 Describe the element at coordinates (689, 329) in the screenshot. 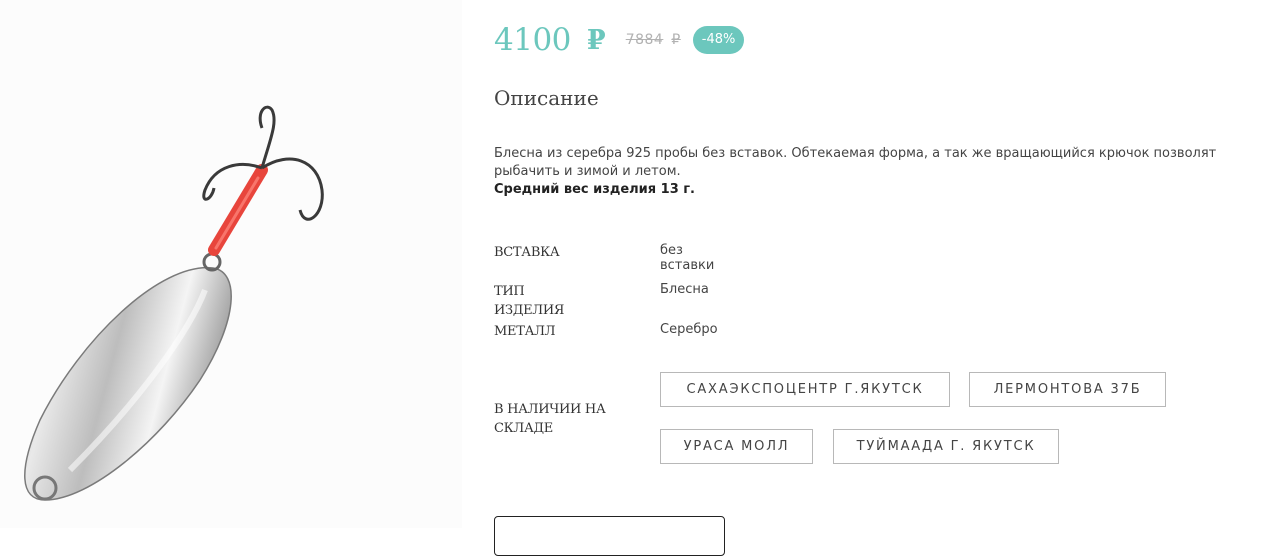

I see `property-value-metal: Серебро` at that location.